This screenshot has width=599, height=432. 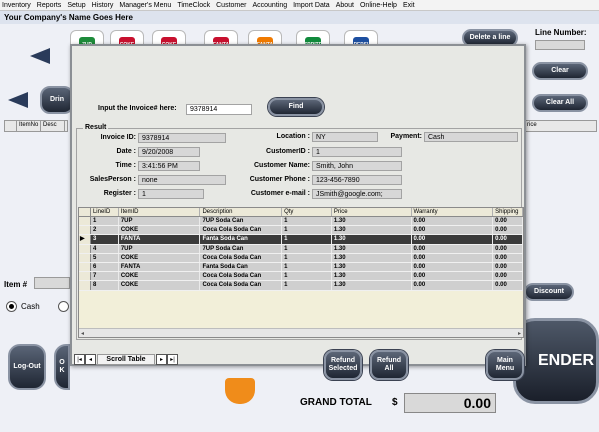 What do you see at coordinates (103, 5) in the screenshot?
I see `menu-item: History` at bounding box center [103, 5].